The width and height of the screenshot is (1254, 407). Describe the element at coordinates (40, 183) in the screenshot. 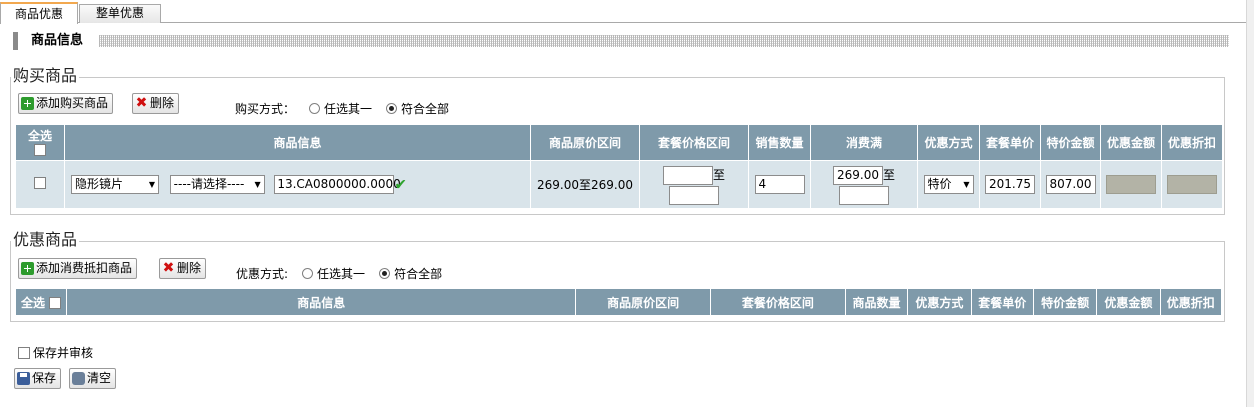

I see `row-checkbox` at that location.